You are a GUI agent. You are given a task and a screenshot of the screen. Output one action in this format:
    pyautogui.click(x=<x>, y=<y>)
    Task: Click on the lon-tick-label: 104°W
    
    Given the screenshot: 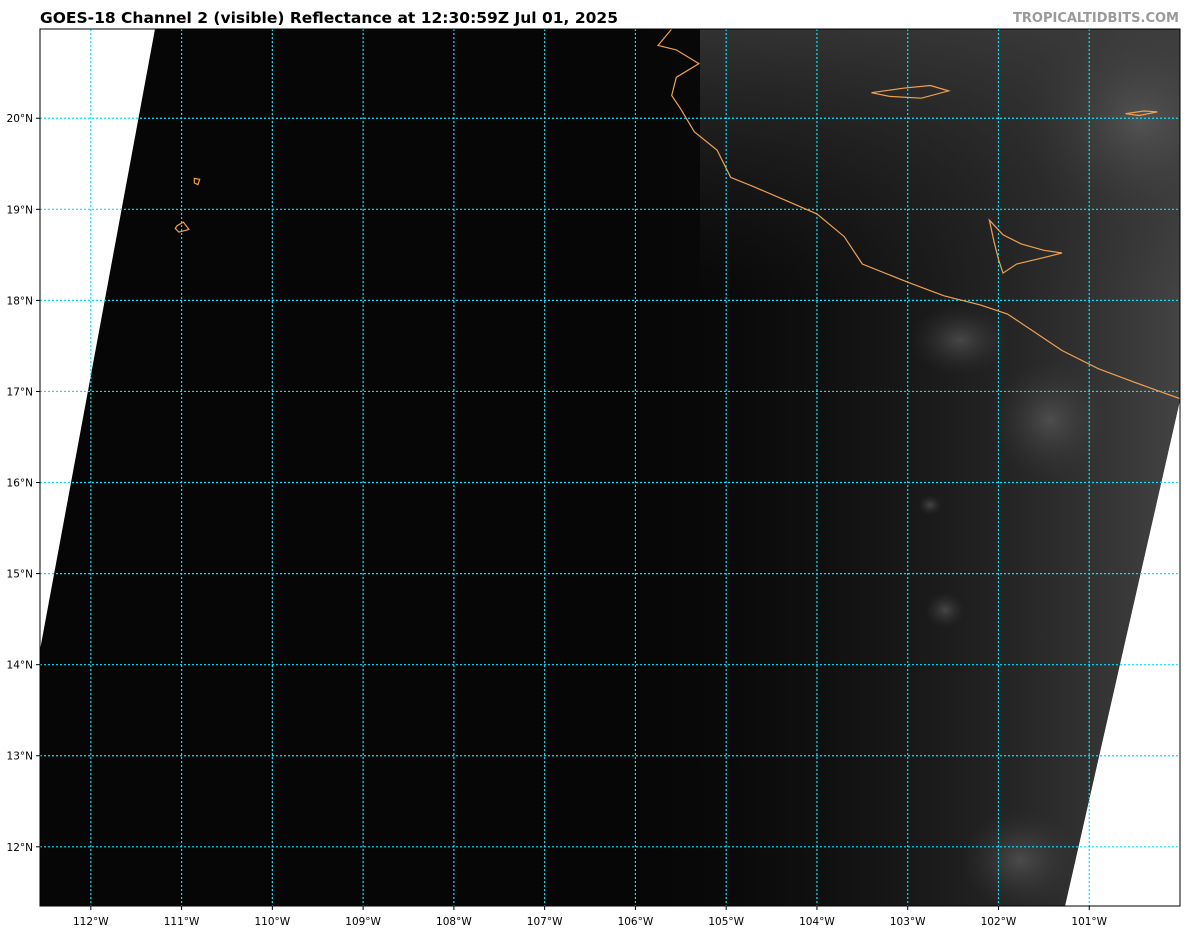 What is the action you would take?
    pyautogui.click(x=817, y=922)
    